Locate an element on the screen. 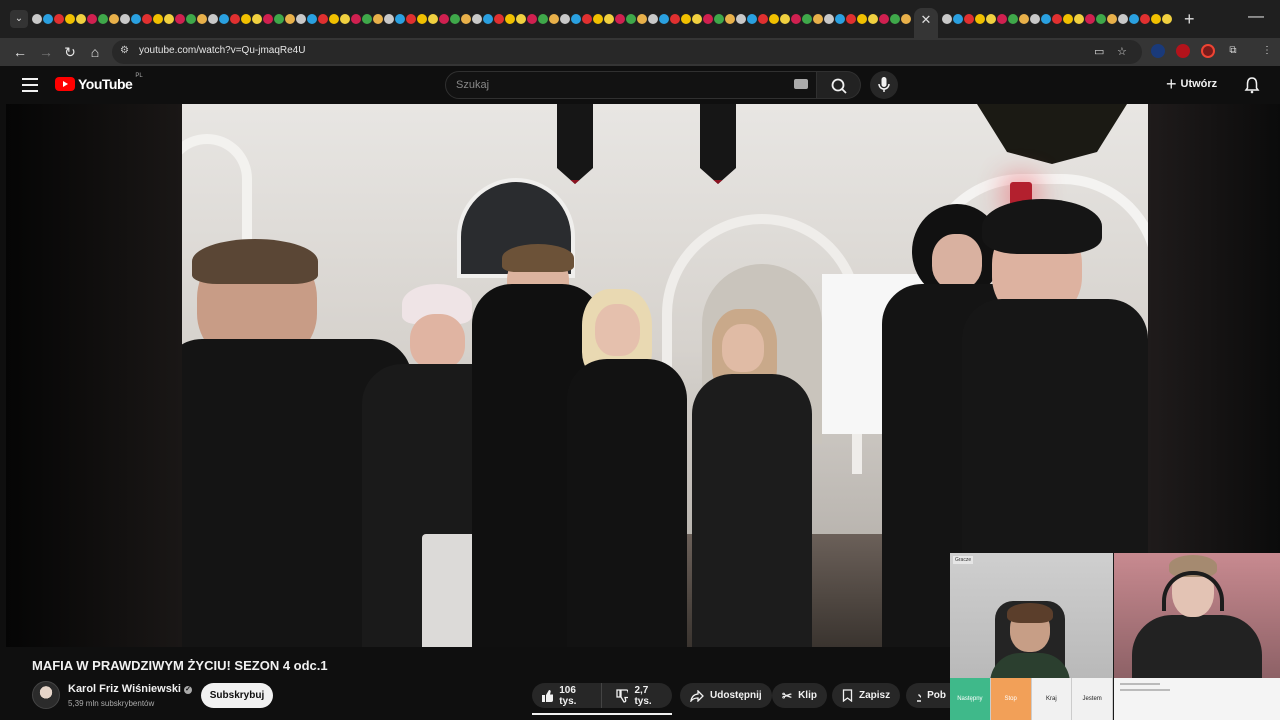 This screenshot has height=720, width=1280. overlay-next-button: Następny is located at coordinates (970, 699).